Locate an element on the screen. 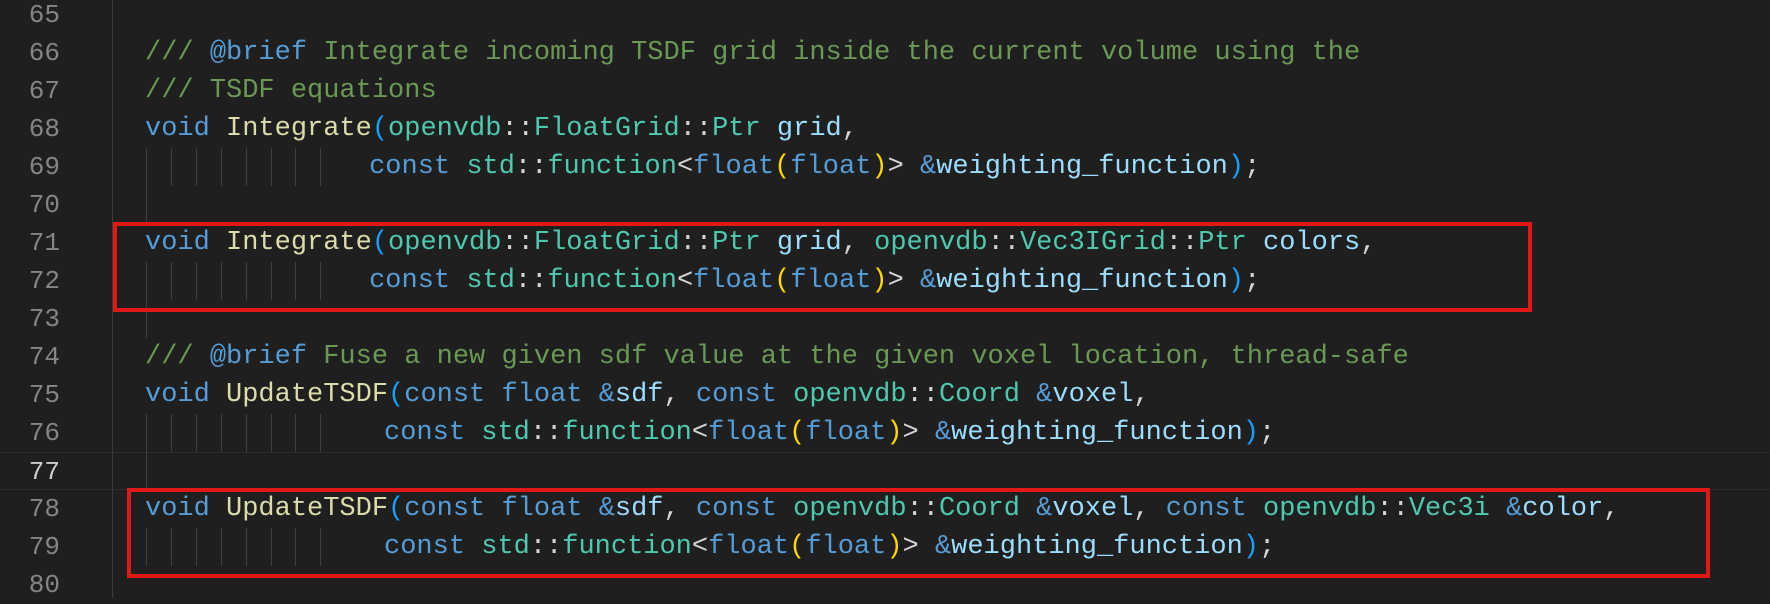  token-doc: @brief is located at coordinates (258, 53).